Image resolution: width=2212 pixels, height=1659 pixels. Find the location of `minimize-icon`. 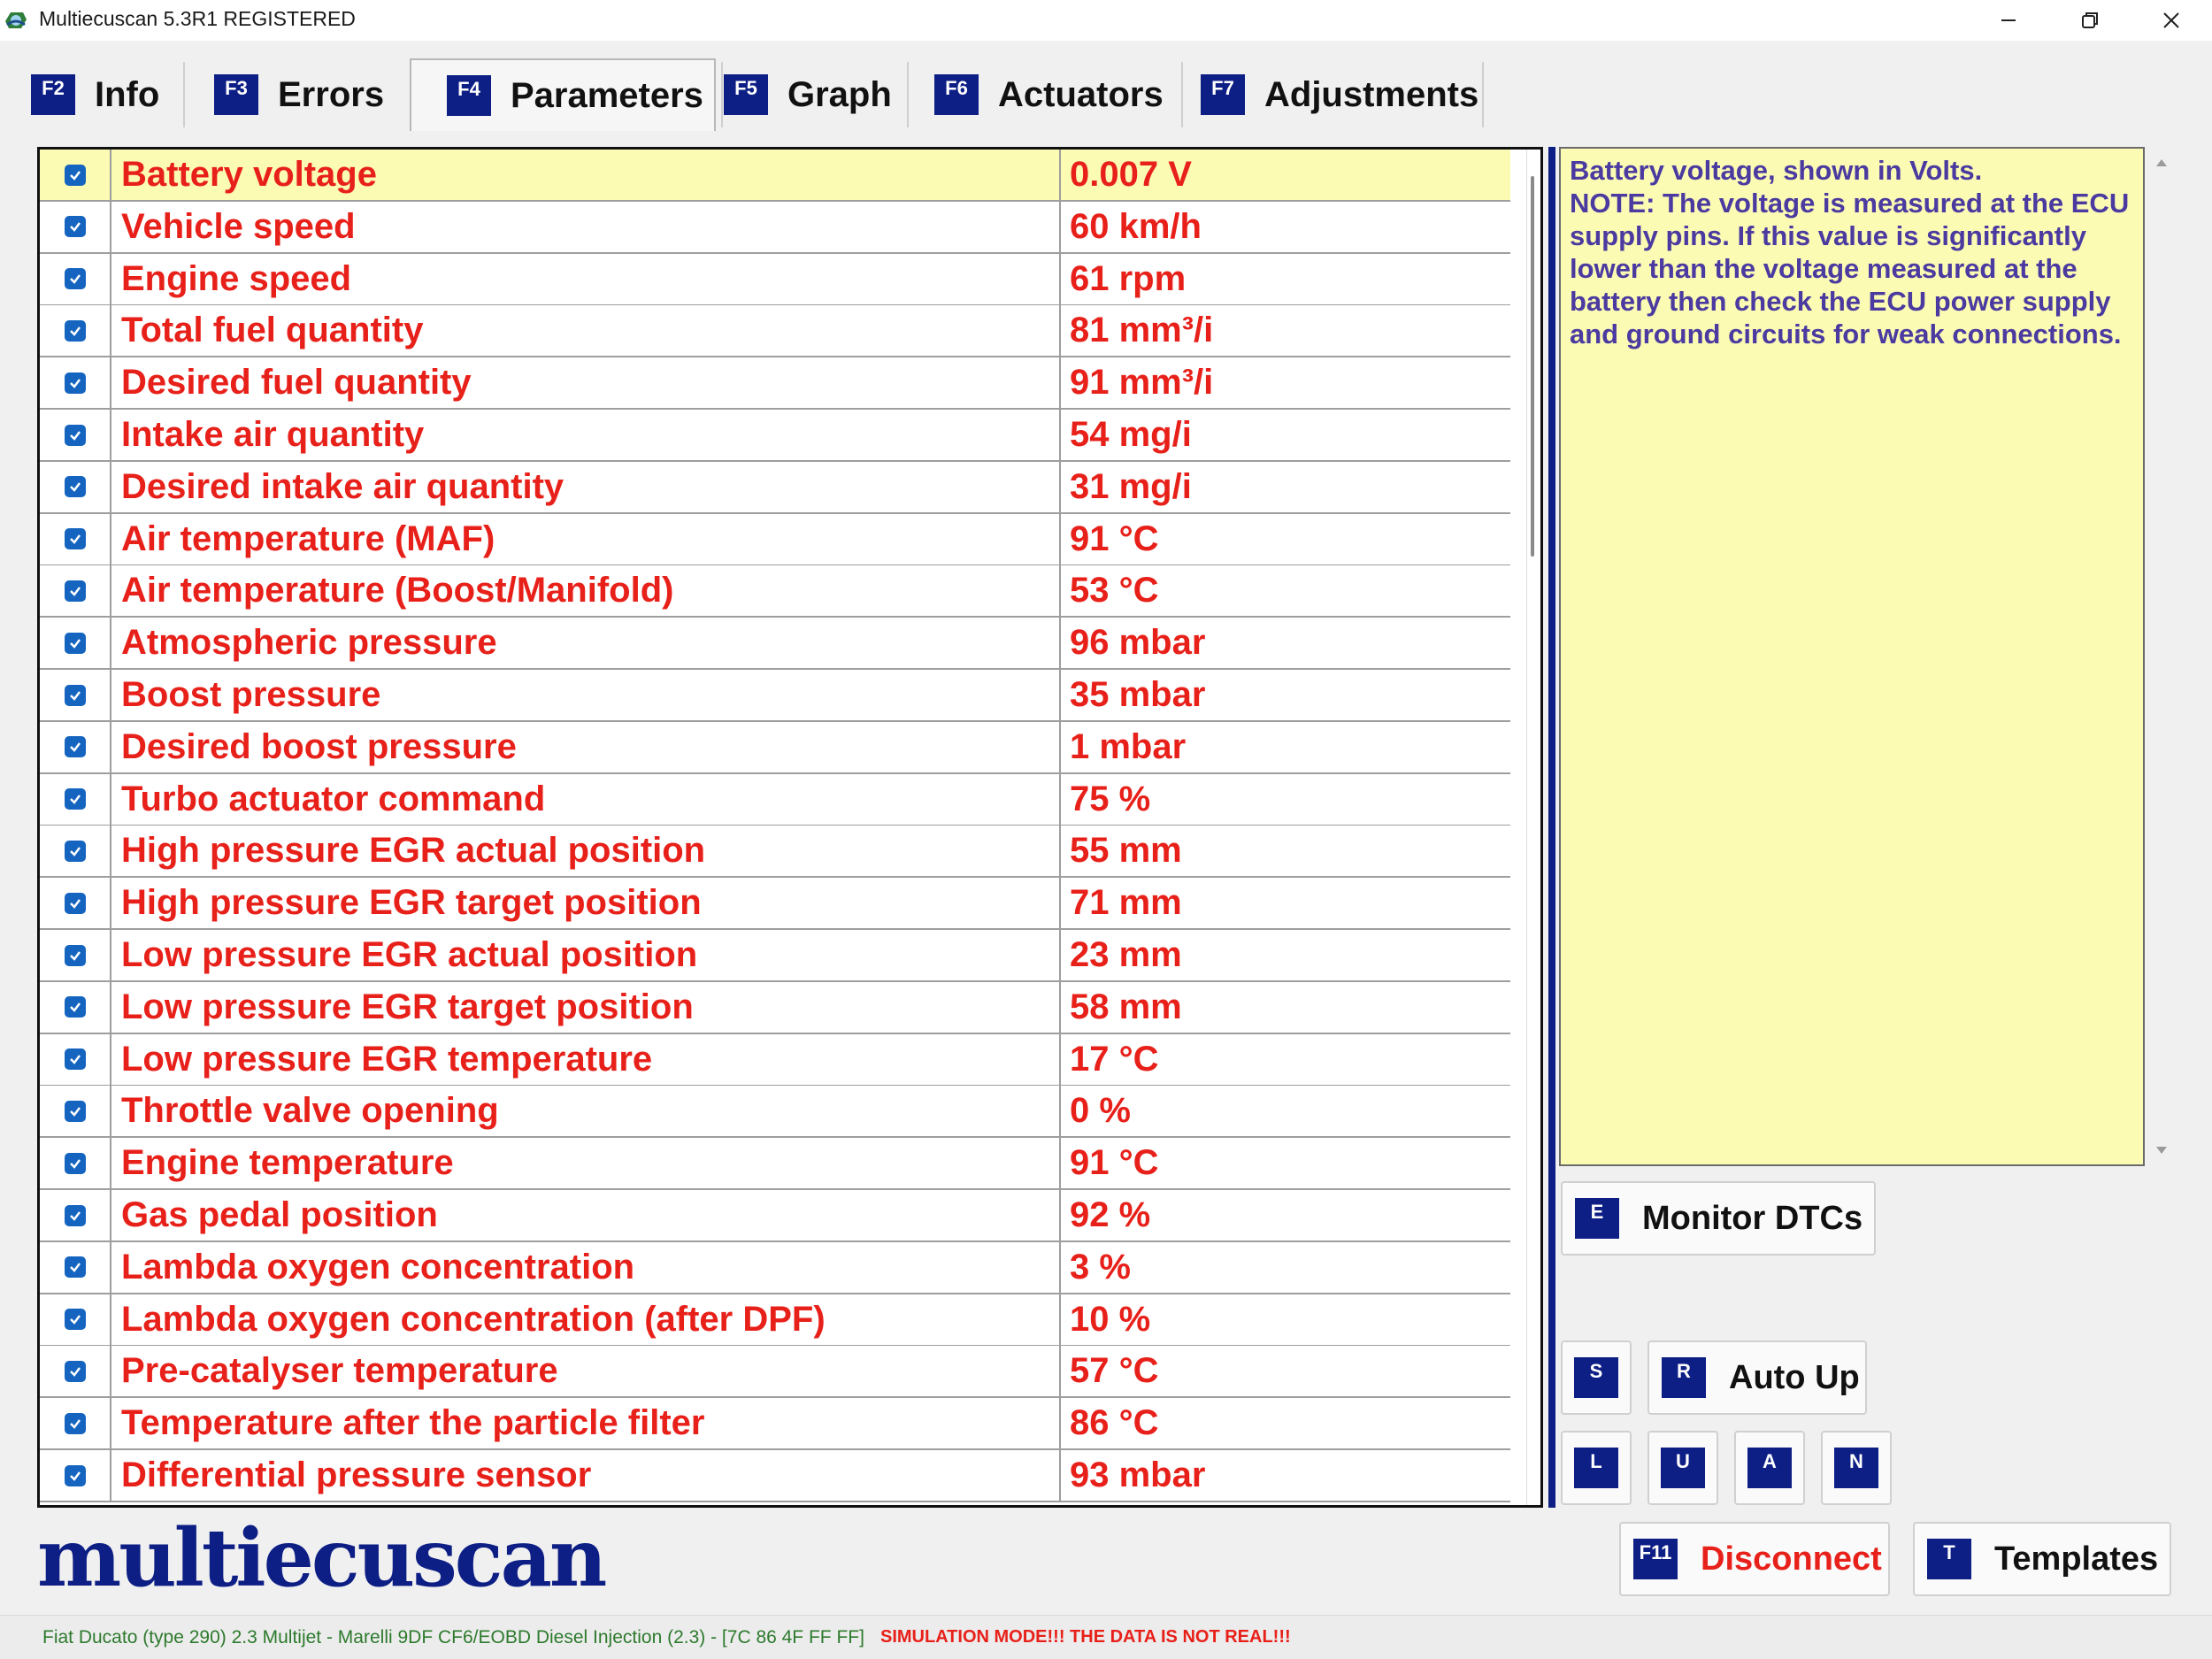

minimize-icon is located at coordinates (2008, 20).